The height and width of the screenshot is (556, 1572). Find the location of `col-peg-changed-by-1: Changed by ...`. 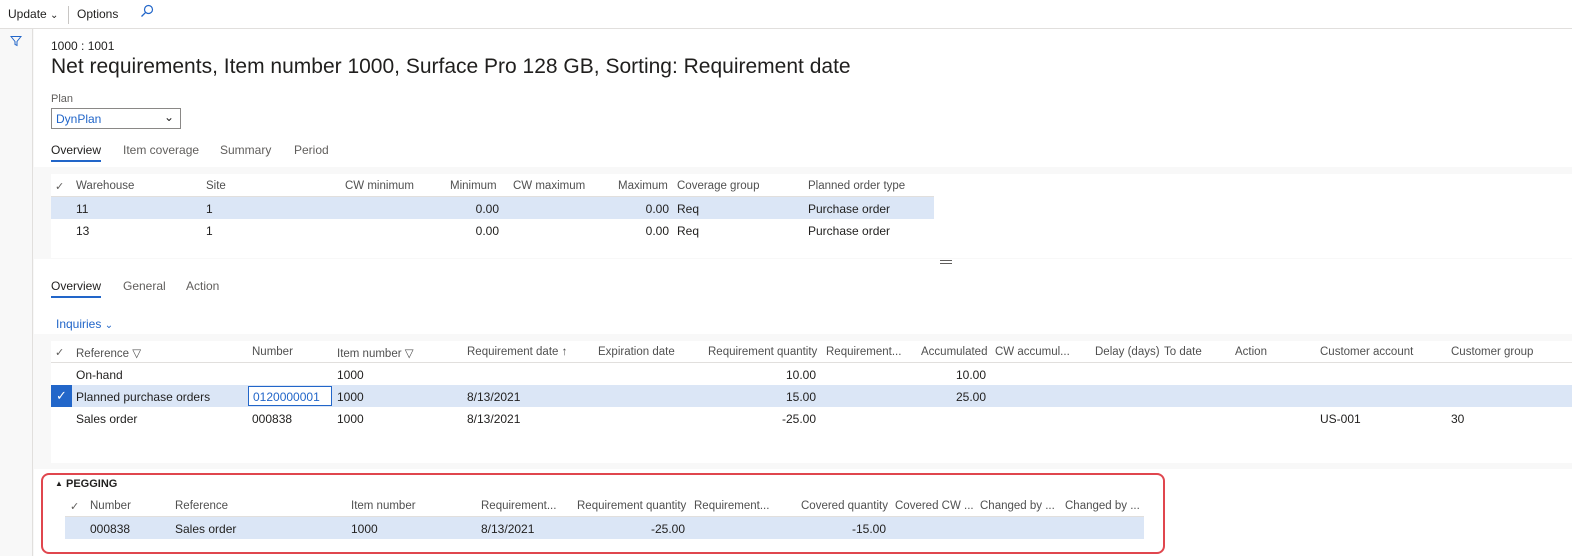

col-peg-changed-by-1: Changed by ... is located at coordinates (1017, 506).